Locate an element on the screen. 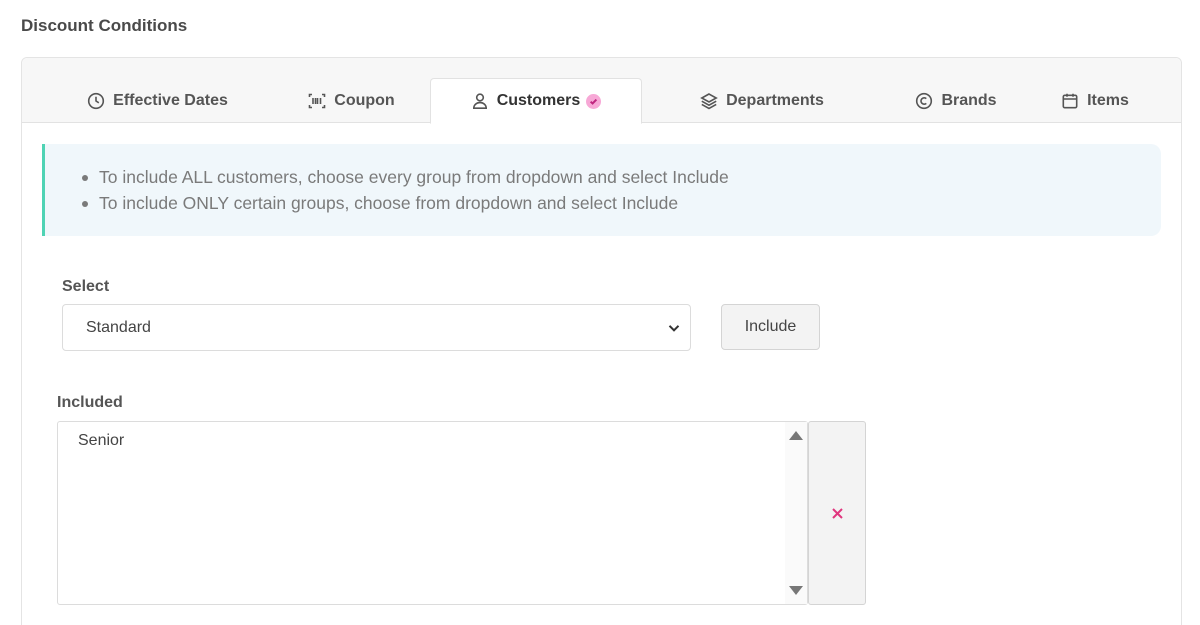 The image size is (1200, 625). scroll-down-arrow-icon is located at coordinates (796, 590).